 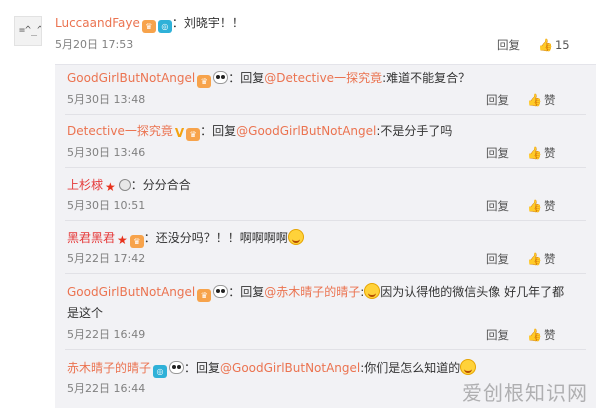 I want to click on reply-username: Detective一探究竟, so click(x=120, y=131).